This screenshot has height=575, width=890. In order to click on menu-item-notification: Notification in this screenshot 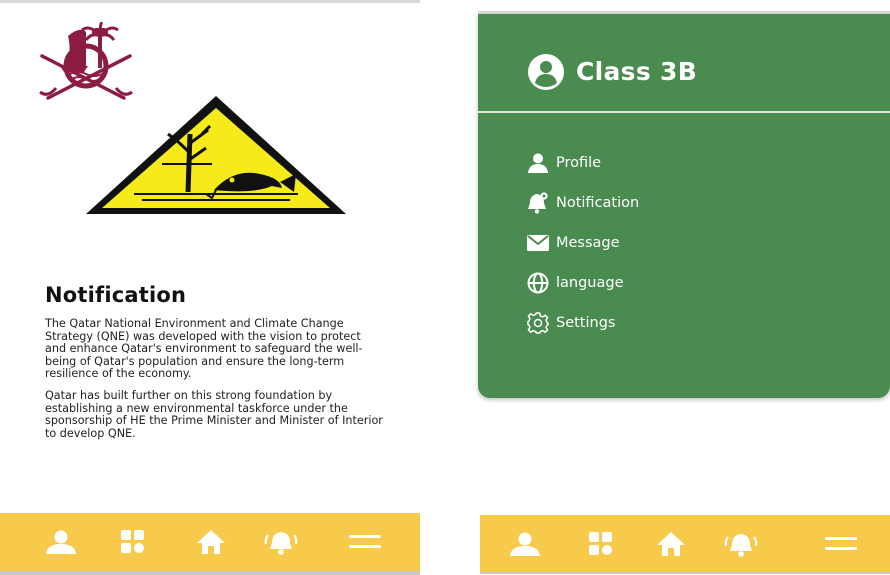, I will do `click(676, 203)`.